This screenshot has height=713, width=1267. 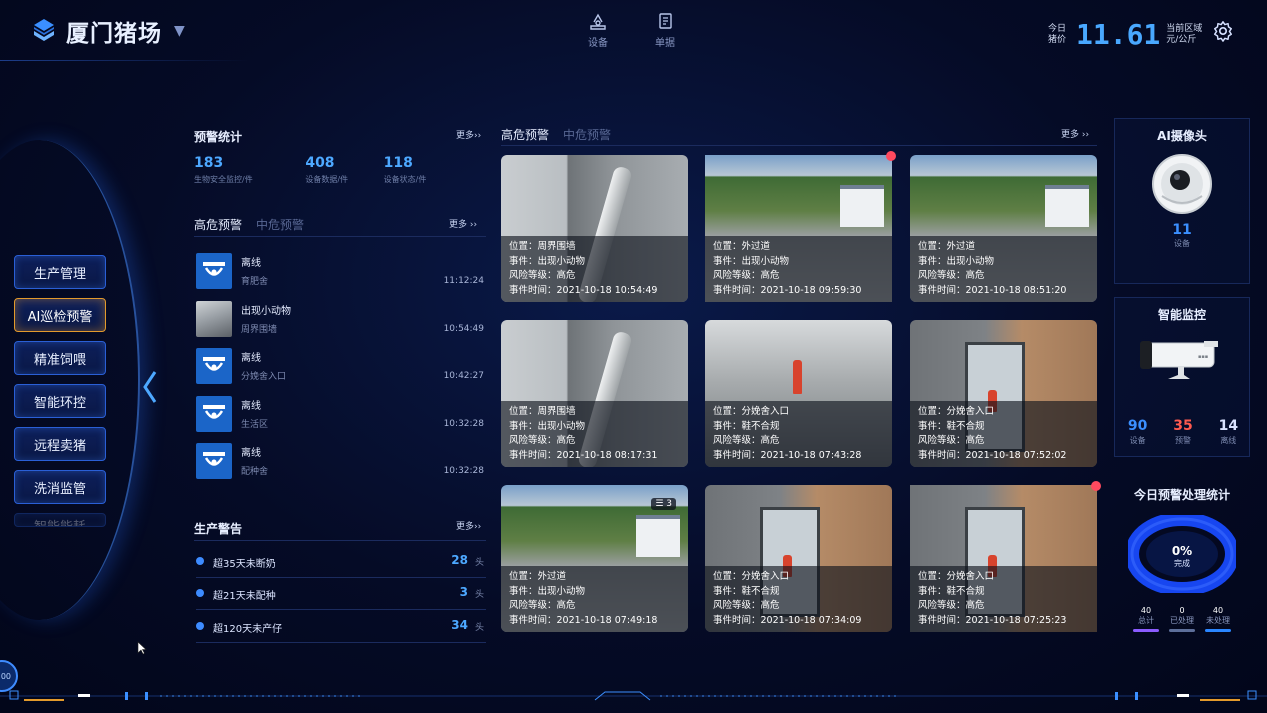 What do you see at coordinates (341, 464) in the screenshot?
I see `alert-item: 离线 配种舍 10:32:28` at bounding box center [341, 464].